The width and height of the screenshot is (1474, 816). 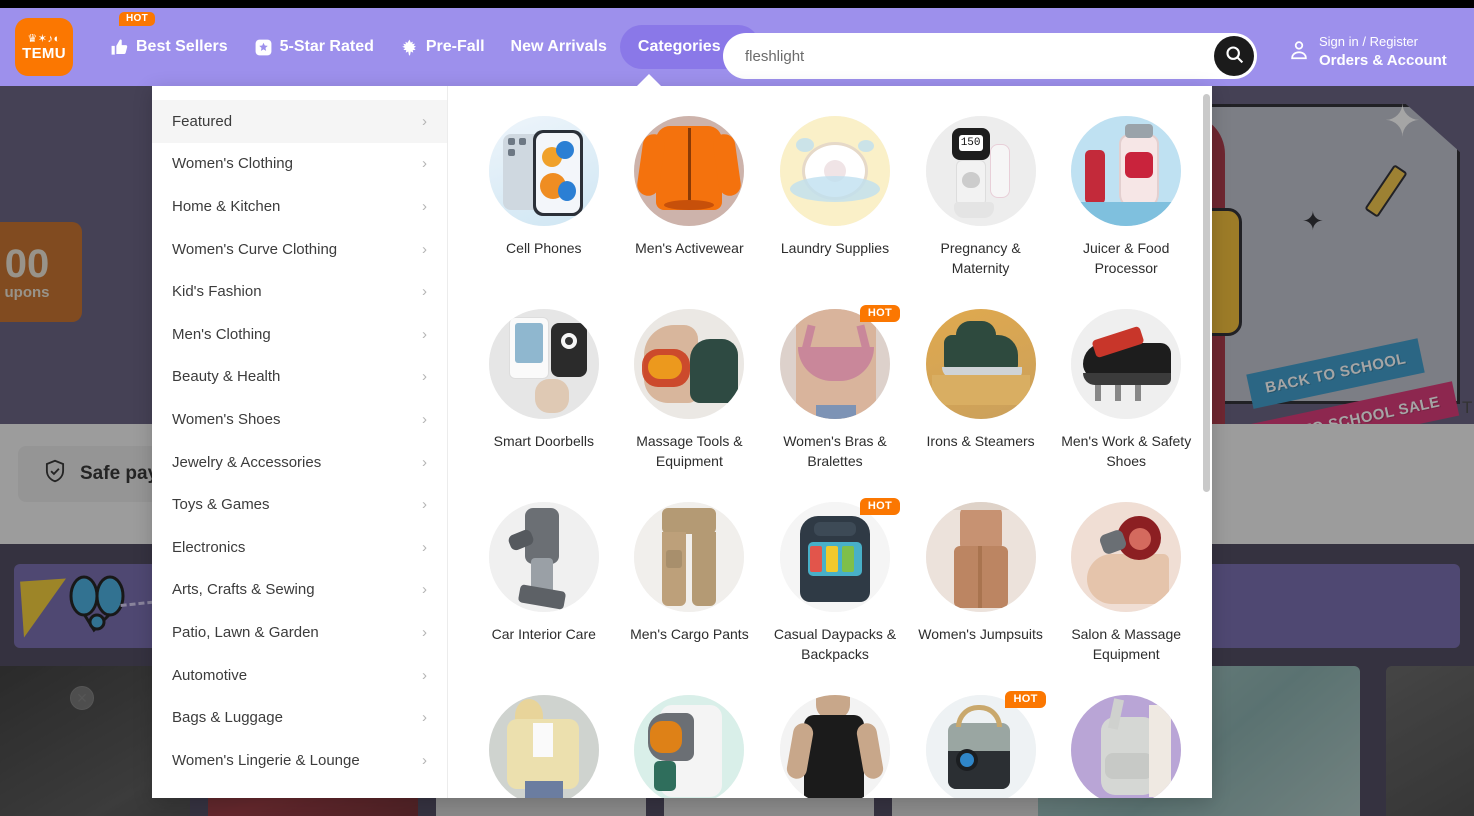 What do you see at coordinates (209, 547) in the screenshot?
I see `category-item-label: Electronics` at bounding box center [209, 547].